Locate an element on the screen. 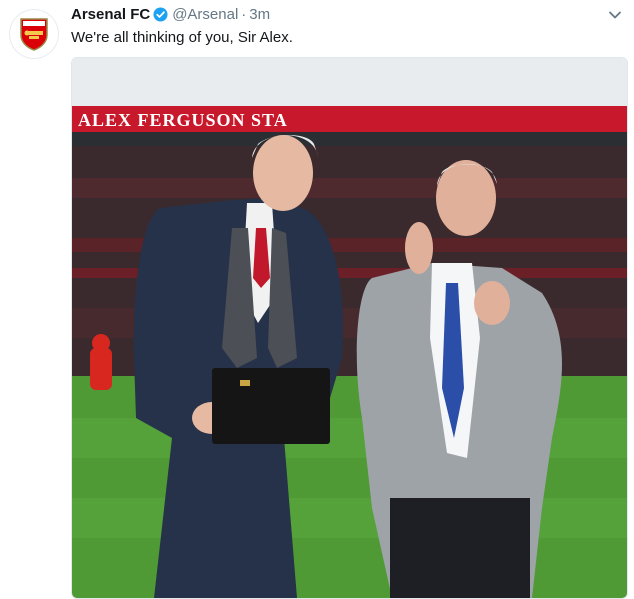  profile-avatar is located at coordinates (34, 34).